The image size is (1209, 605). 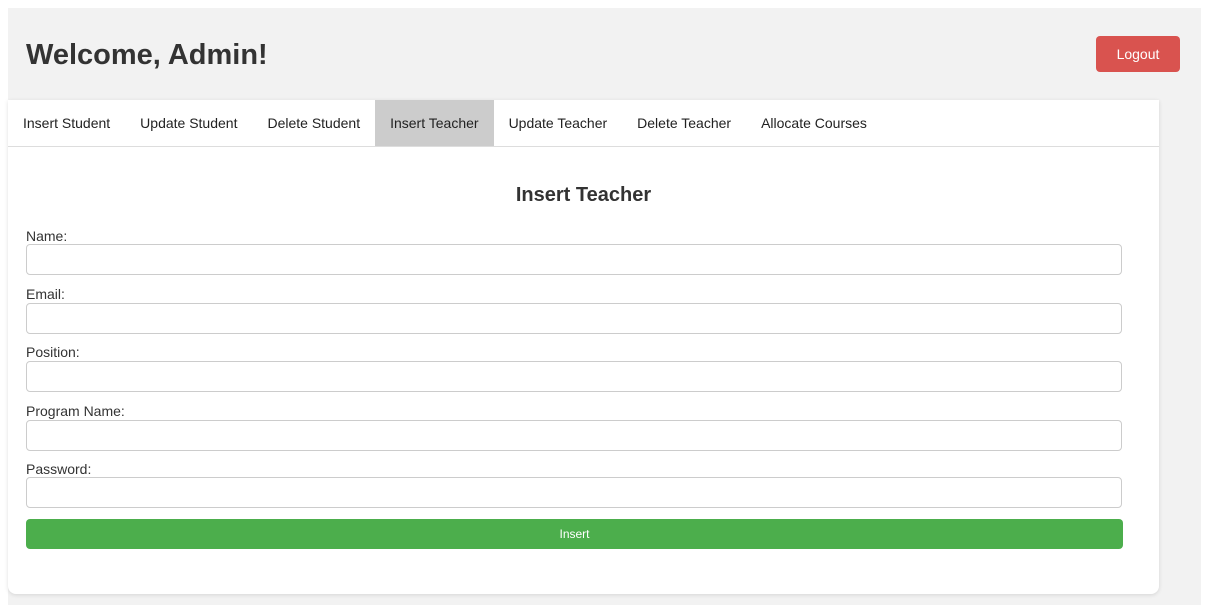 What do you see at coordinates (574, 492) in the screenshot?
I see `password-field` at bounding box center [574, 492].